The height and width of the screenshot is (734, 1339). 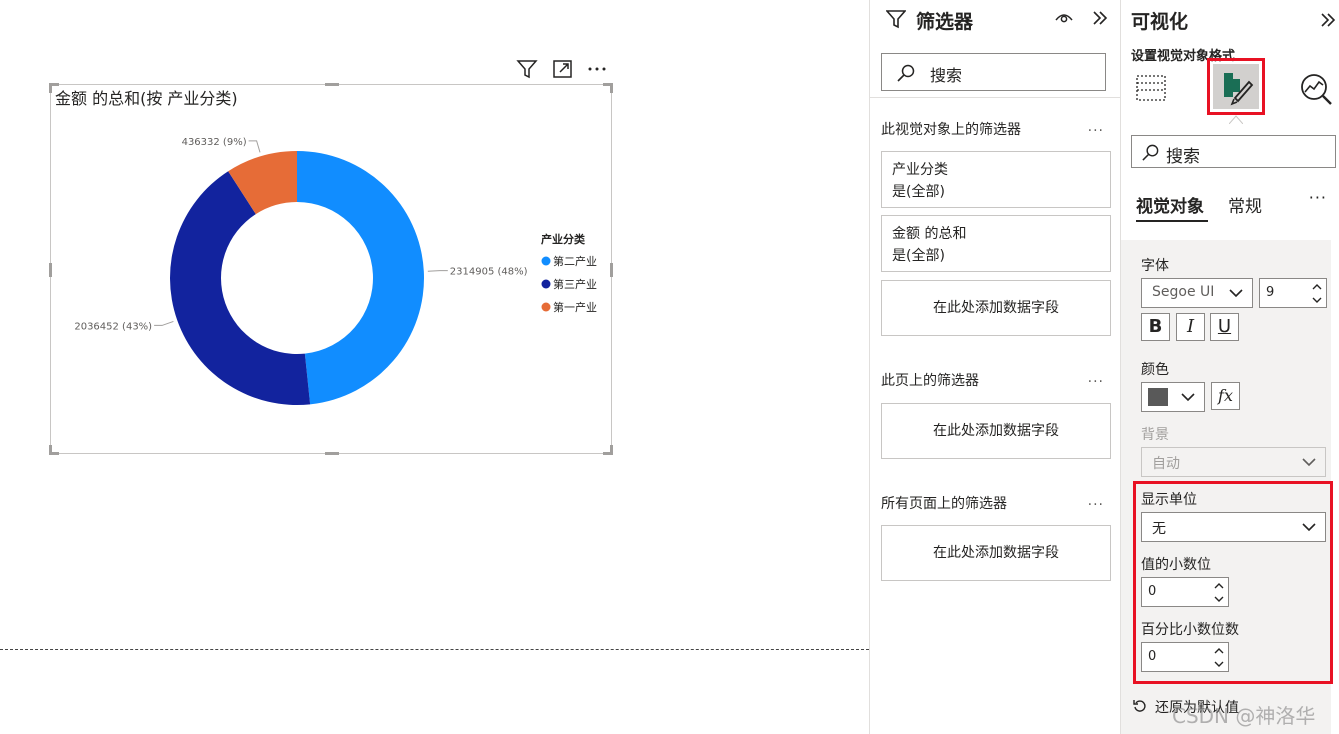 I want to click on eye-icon, so click(x=1064, y=18).